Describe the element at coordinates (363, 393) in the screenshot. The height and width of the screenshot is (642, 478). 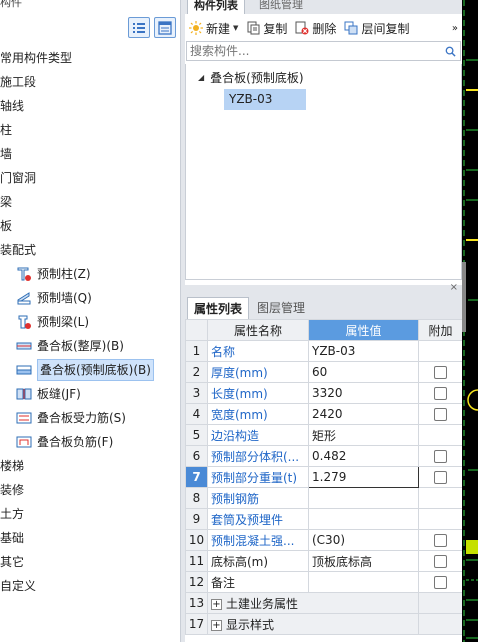
I see `property-value: 3320` at that location.